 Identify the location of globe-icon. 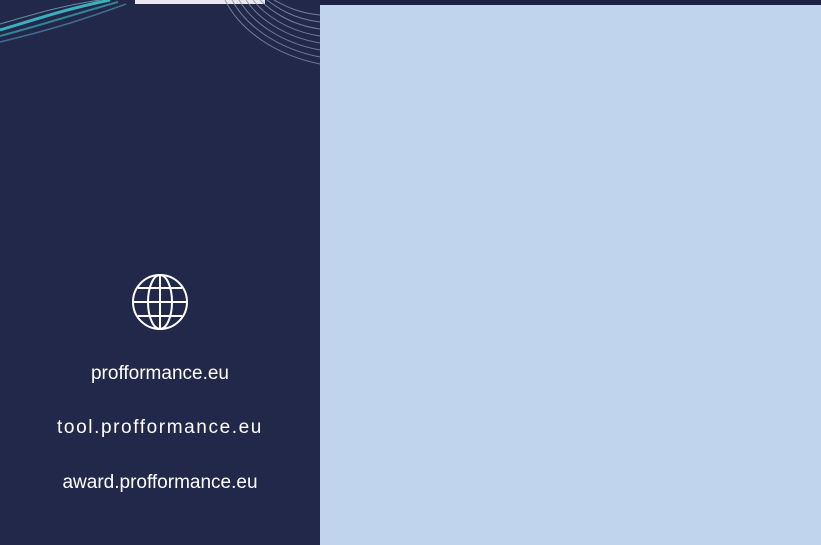
(160, 302).